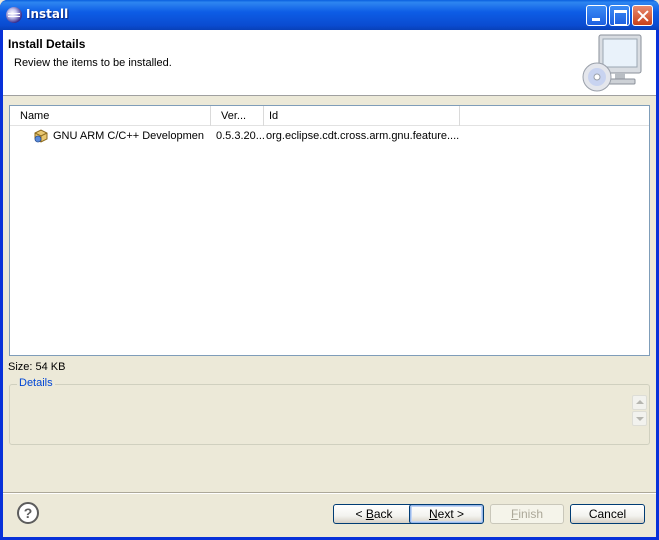 This screenshot has height=540, width=659. I want to click on back-button: < Back, so click(374, 514).